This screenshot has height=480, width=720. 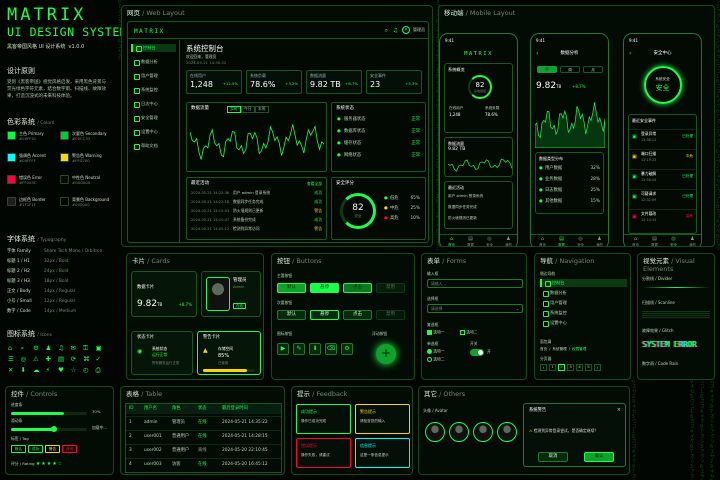 What do you see at coordinates (406, 30) in the screenshot?
I see `user-avatar` at bounding box center [406, 30].